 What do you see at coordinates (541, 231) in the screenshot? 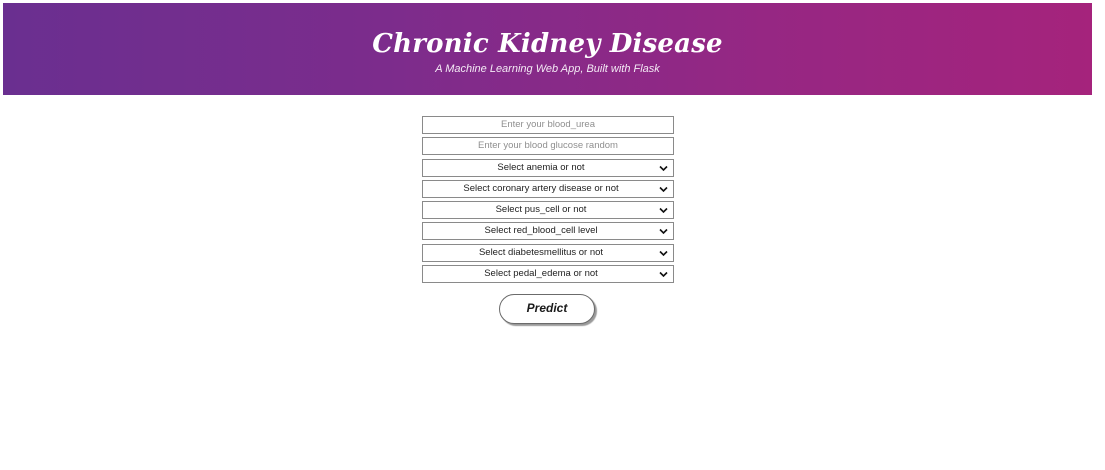
I see `red-blood-cell-select-value: Select red_blood_cell level` at bounding box center [541, 231].